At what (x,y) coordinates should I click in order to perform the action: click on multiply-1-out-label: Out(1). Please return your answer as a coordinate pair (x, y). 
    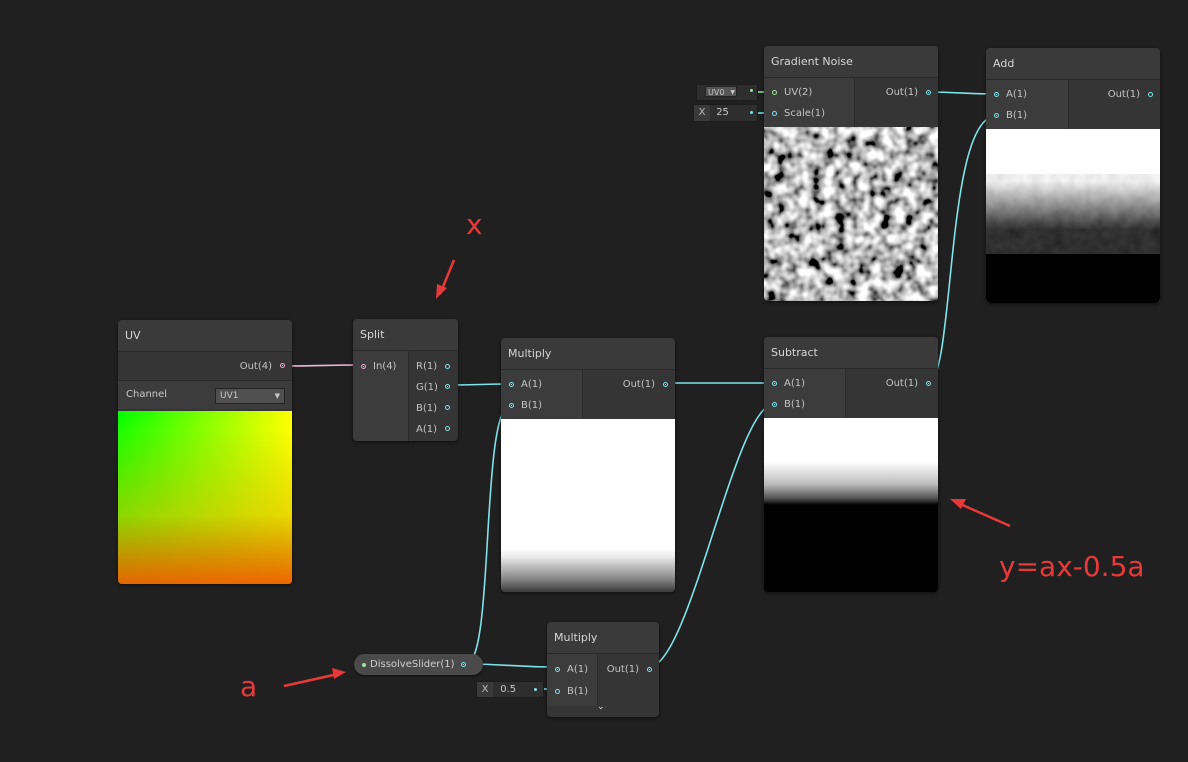
    Looking at the image, I should click on (638, 384).